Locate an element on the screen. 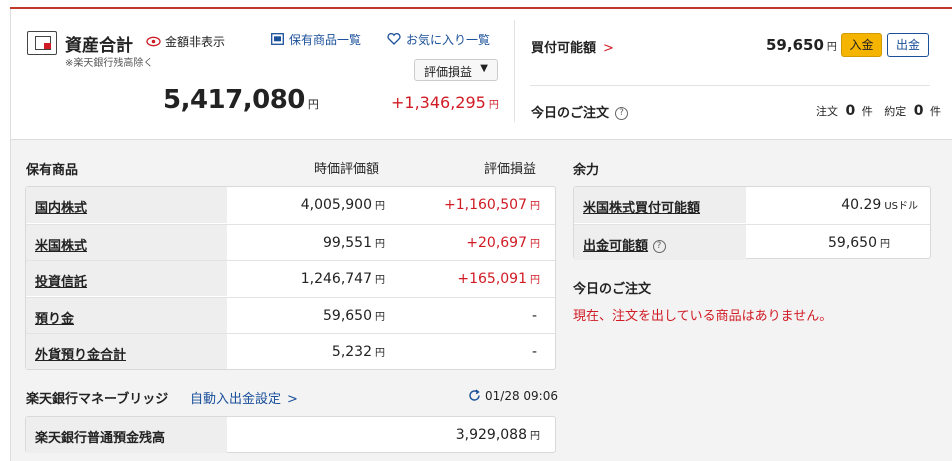  total-assets-unit: 円 is located at coordinates (313, 104).